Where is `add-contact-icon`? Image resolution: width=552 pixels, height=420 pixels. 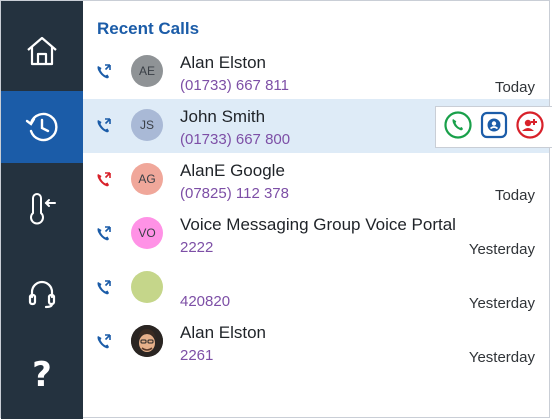
add-contact-icon is located at coordinates (530, 127).